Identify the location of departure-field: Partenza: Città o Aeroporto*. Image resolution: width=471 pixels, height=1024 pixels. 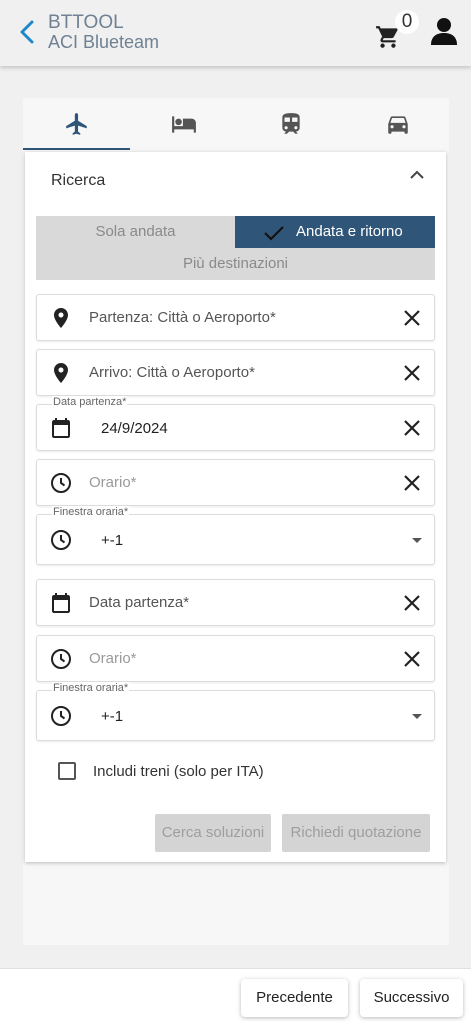
(235, 317).